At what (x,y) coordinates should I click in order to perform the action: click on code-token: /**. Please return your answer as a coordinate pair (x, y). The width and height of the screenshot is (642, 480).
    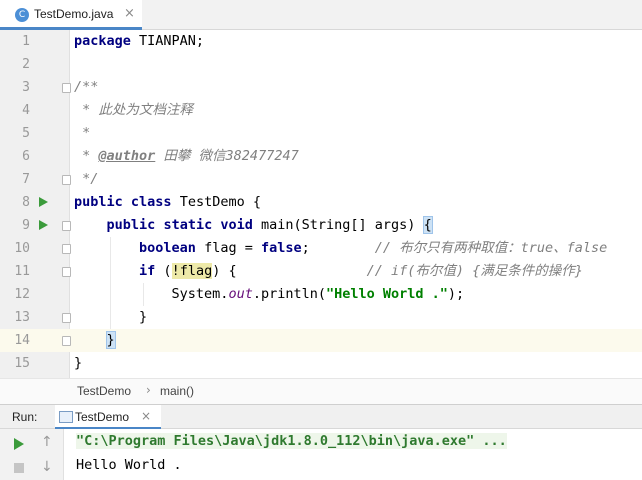
    Looking at the image, I should click on (86, 87).